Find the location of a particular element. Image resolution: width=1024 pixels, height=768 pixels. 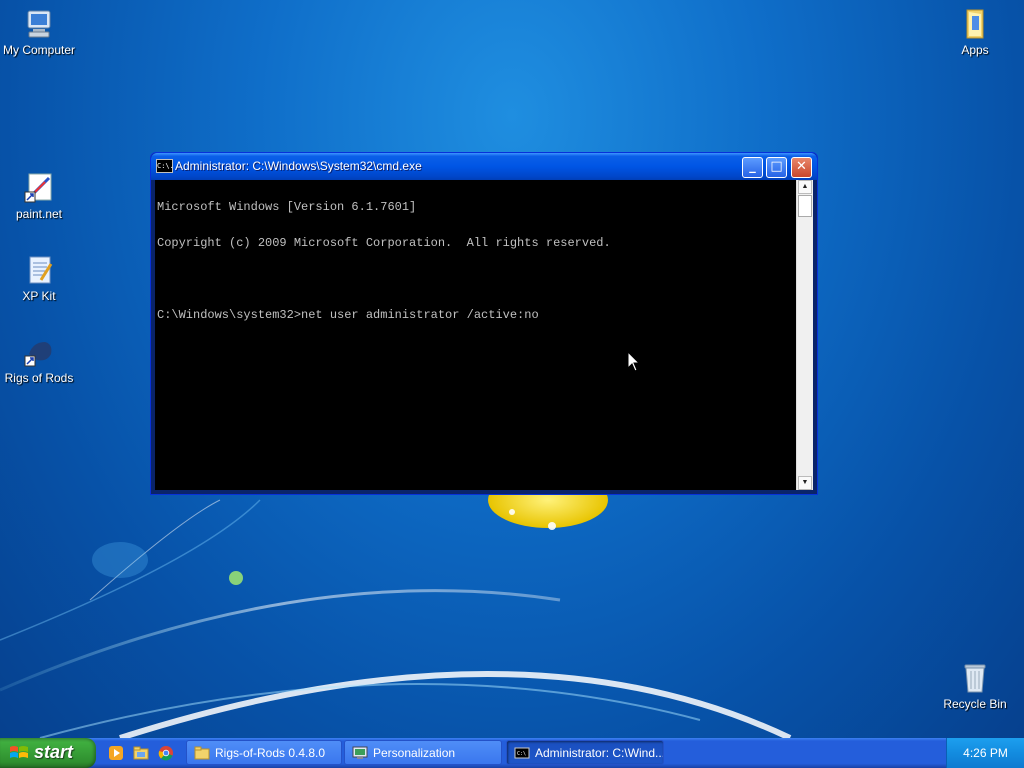

explorer-icon is located at coordinates (141, 753).